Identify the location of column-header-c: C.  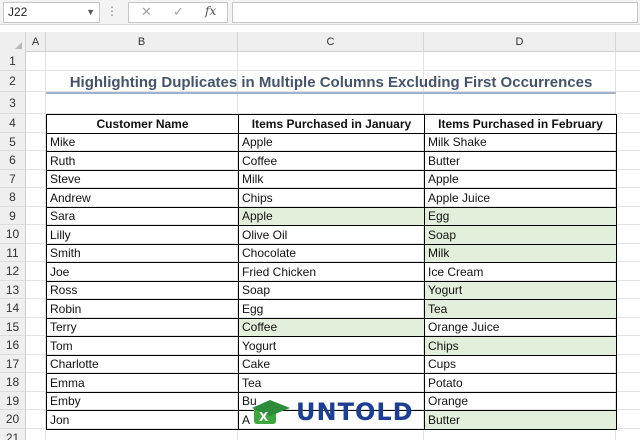
(331, 42).